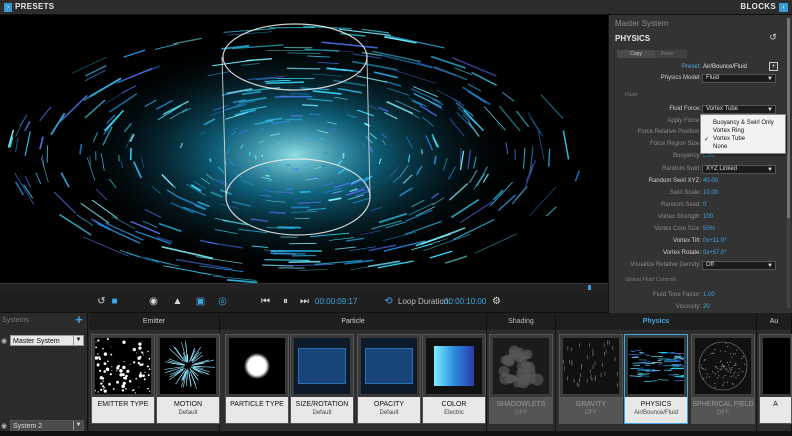  What do you see at coordinates (322, 413) in the screenshot?
I see `tile-sub: Default` at bounding box center [322, 413].